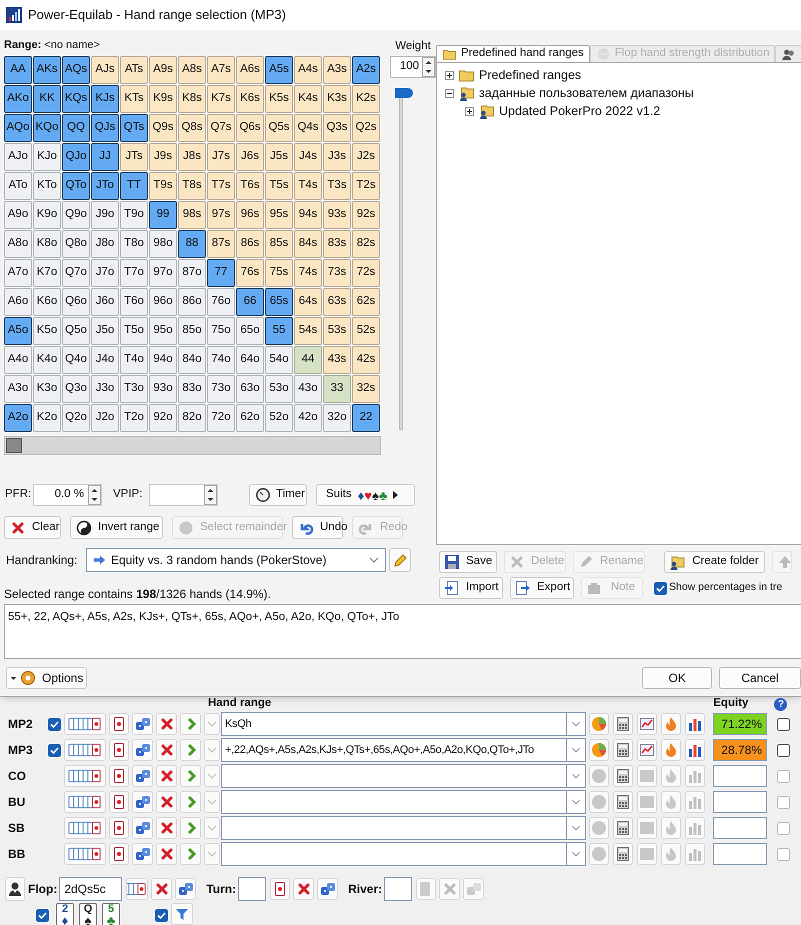 The height and width of the screenshot is (925, 801). I want to click on hand-cell: T3o, so click(134, 389).